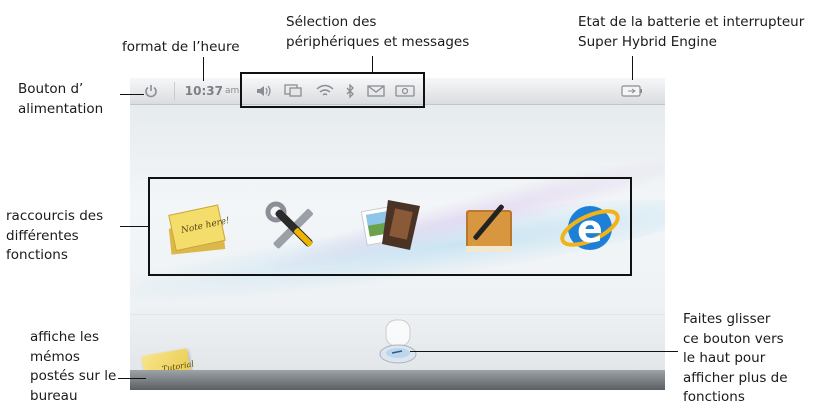 This screenshot has width=821, height=414. Describe the element at coordinates (632, 91) in the screenshot. I see `battery-icon` at that location.